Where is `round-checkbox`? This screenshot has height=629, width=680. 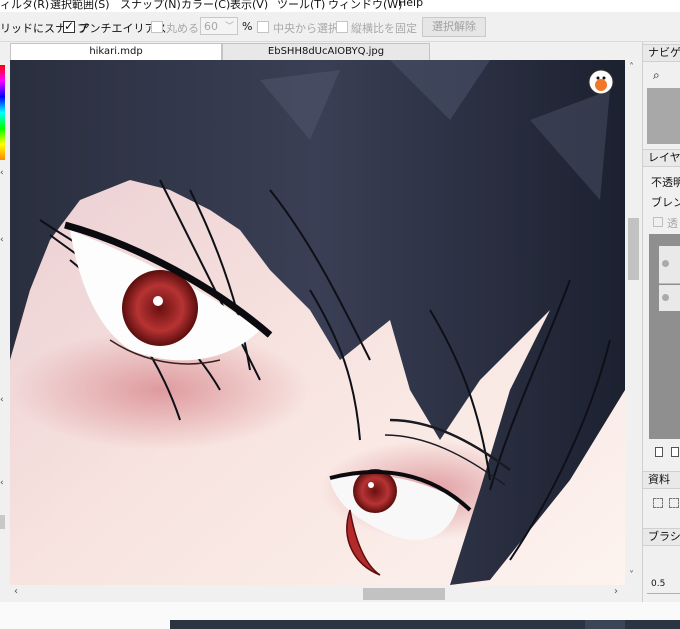 round-checkbox is located at coordinates (157, 27).